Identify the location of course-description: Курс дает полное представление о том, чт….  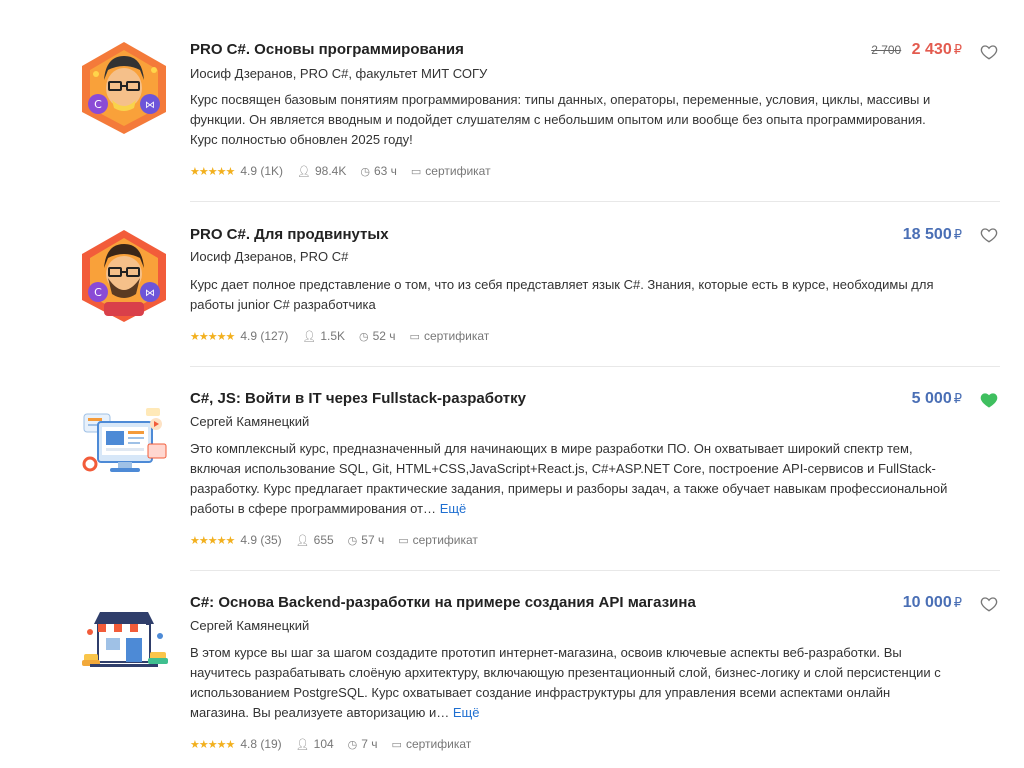
(570, 295).